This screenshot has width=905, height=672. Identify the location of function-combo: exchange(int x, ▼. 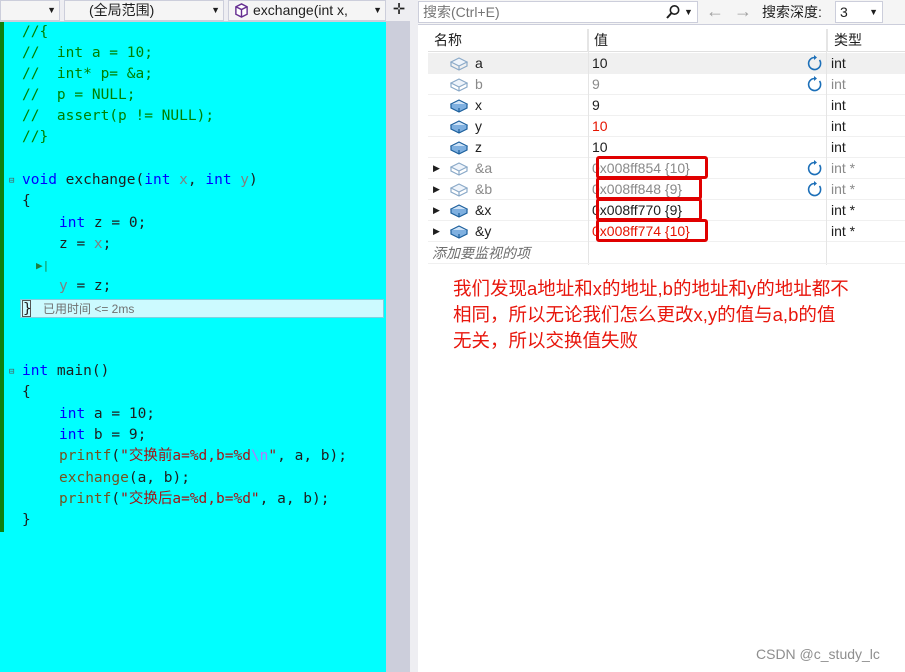
(307, 10).